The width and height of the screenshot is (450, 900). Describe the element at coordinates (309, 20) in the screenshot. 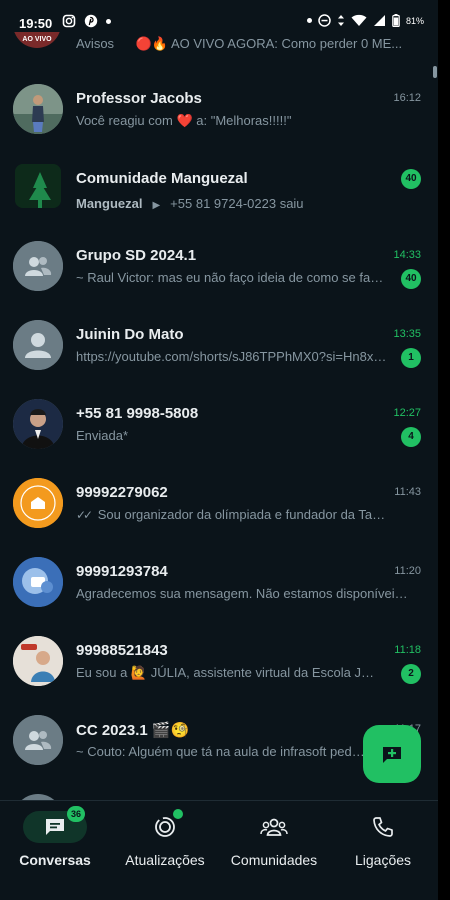

I see `notification-dot-icon` at that location.